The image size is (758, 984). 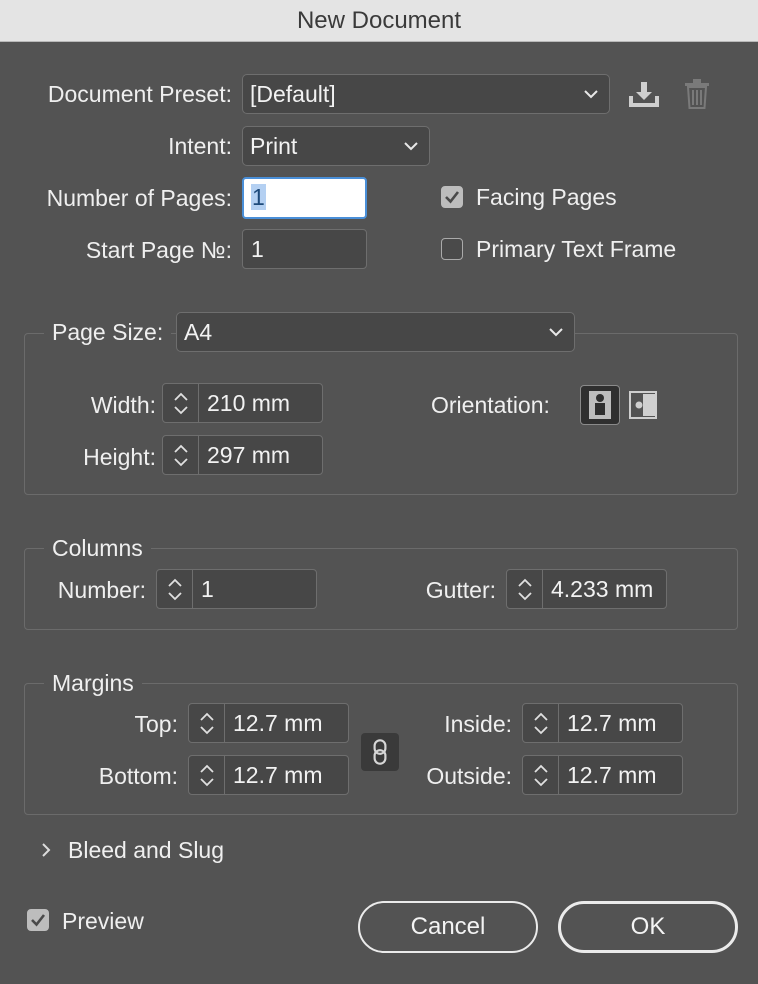 What do you see at coordinates (274, 146) in the screenshot?
I see `intent-value: Print` at bounding box center [274, 146].